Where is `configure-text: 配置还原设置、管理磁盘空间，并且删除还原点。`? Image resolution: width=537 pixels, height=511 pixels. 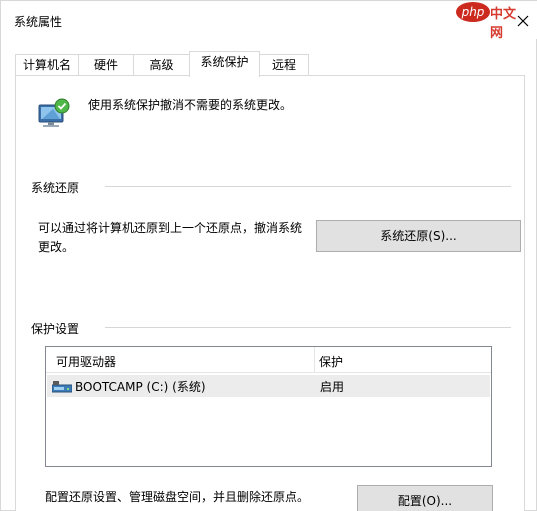 configure-text: 配置还原设置、管理磁盘空间，并且删除还原点。 is located at coordinates (177, 497).